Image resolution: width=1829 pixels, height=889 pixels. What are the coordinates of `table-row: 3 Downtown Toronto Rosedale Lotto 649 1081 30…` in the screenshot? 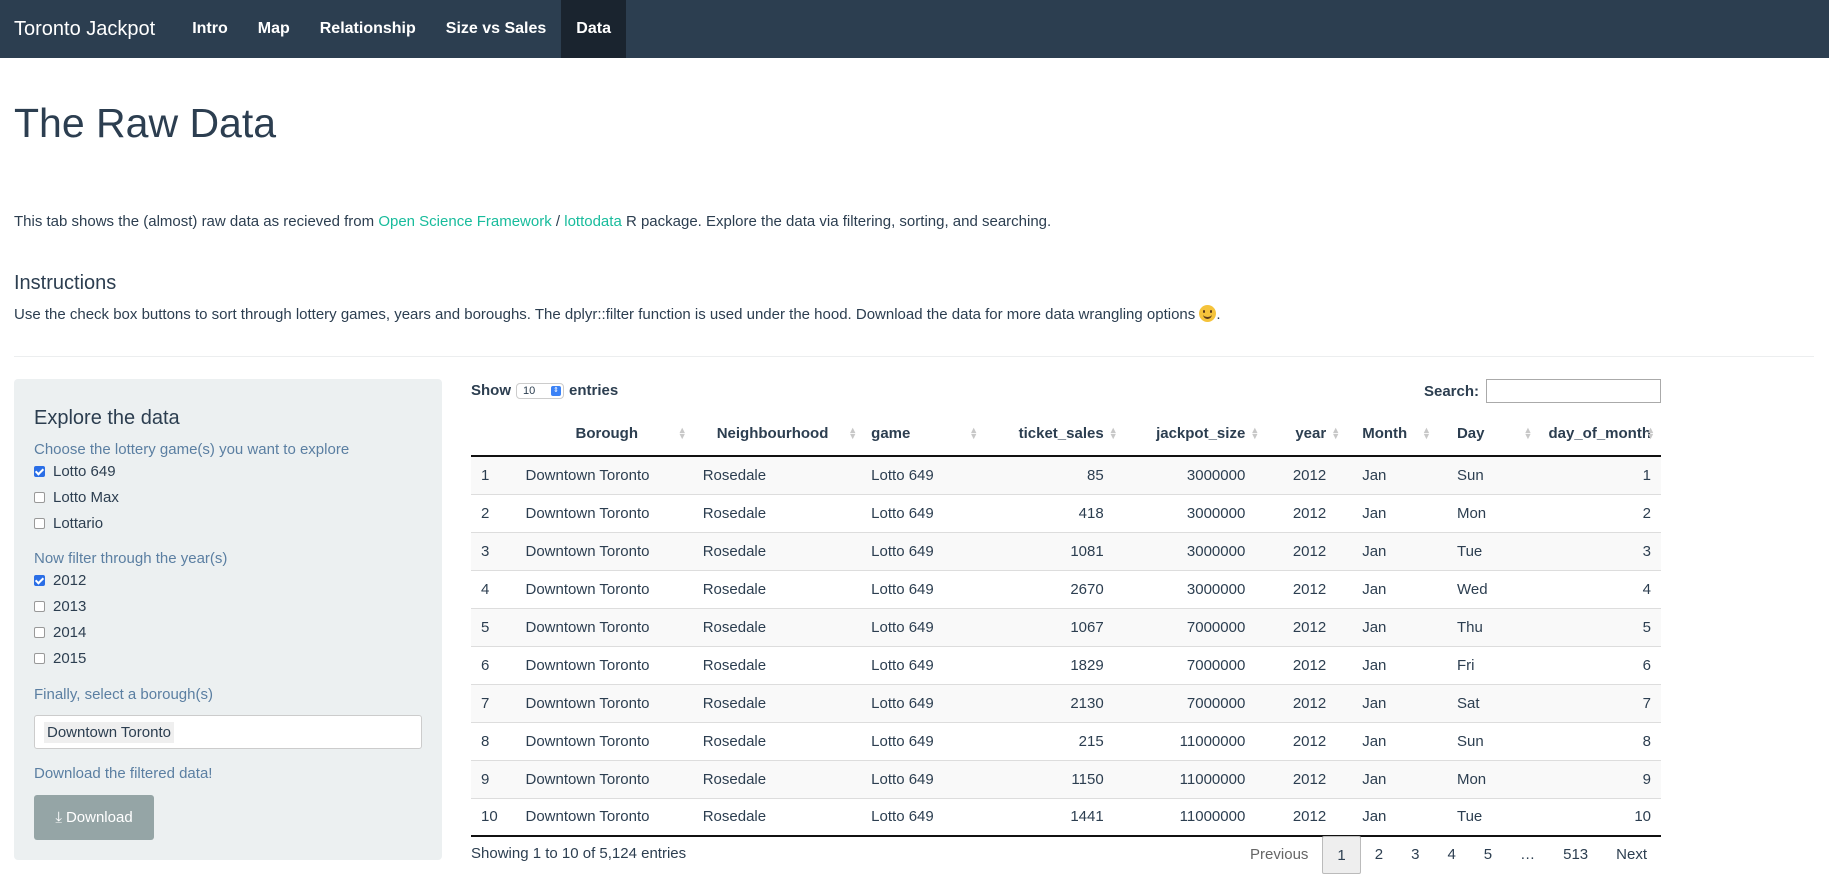 It's located at (1066, 550).